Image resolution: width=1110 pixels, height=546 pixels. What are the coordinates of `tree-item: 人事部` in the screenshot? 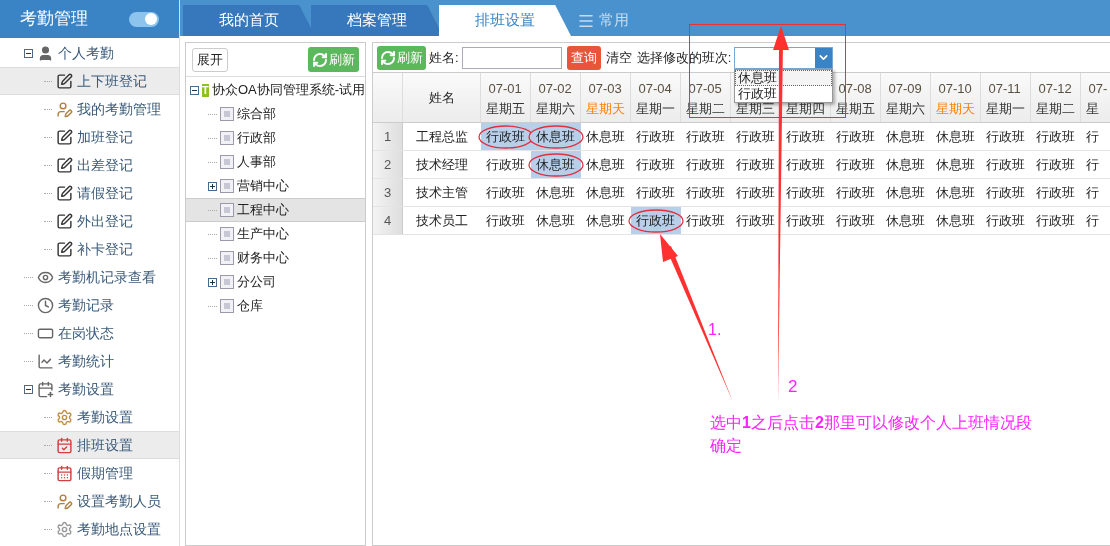 It's located at (275, 162).